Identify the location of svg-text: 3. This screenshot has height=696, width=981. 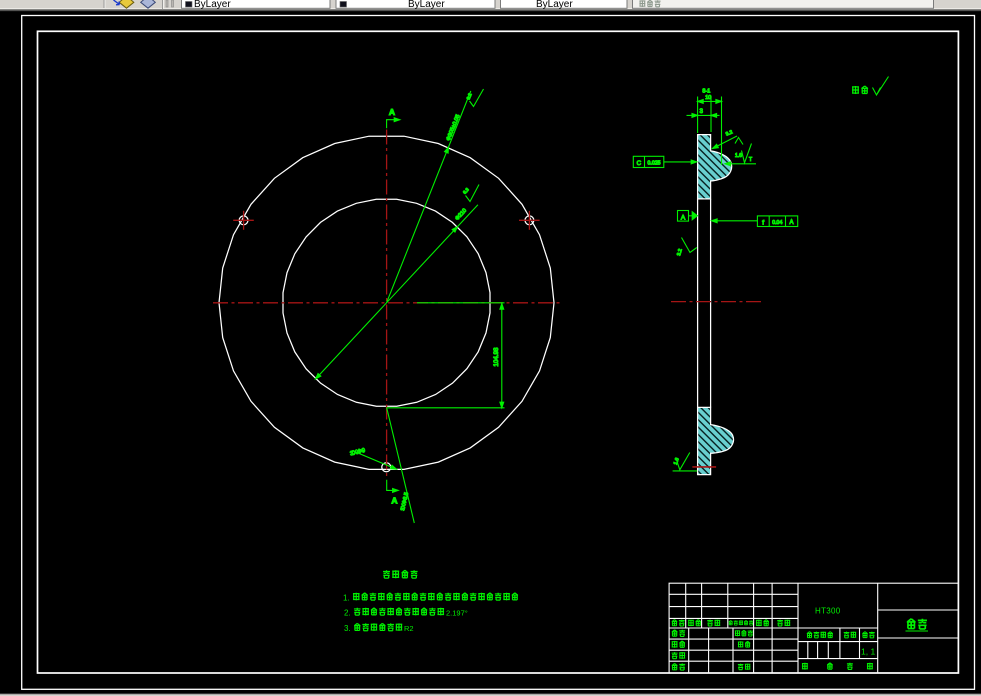
(702, 111).